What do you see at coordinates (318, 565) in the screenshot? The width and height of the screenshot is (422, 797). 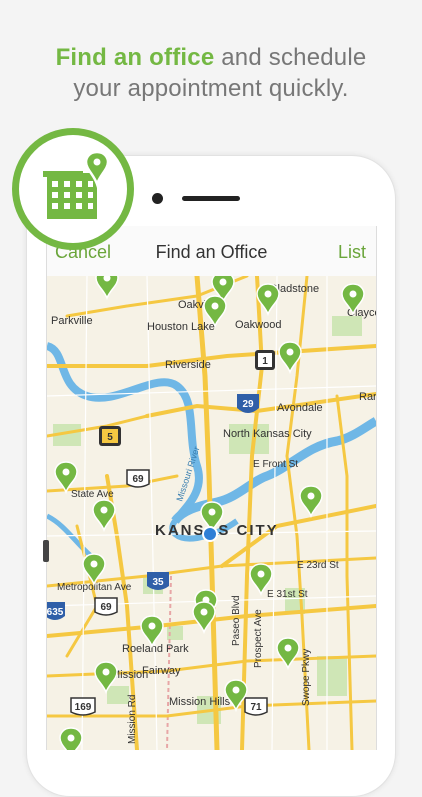 I see `map-label-e-23rd-st: E 23rd St` at bounding box center [318, 565].